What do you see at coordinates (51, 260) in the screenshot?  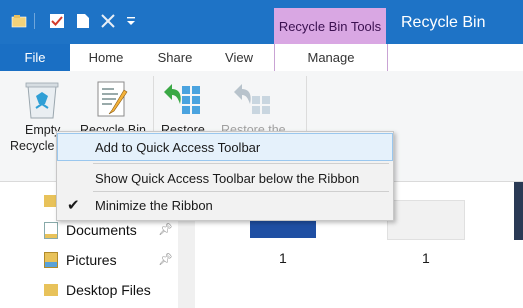 I see `pictures-icon` at bounding box center [51, 260].